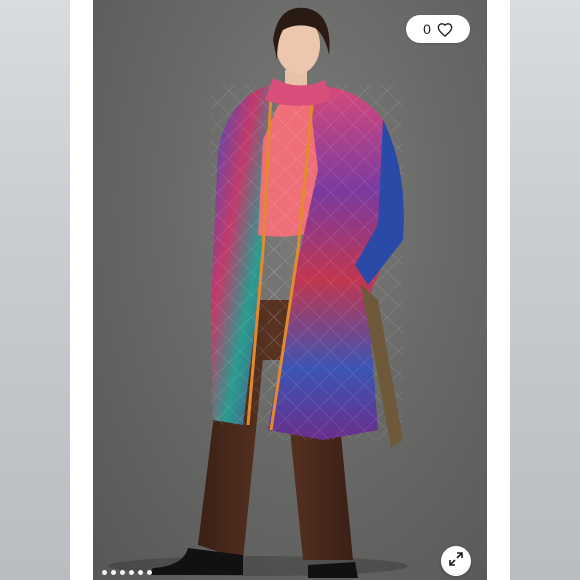 The width and height of the screenshot is (580, 580). I want to click on blurred-background-left, so click(35, 290).